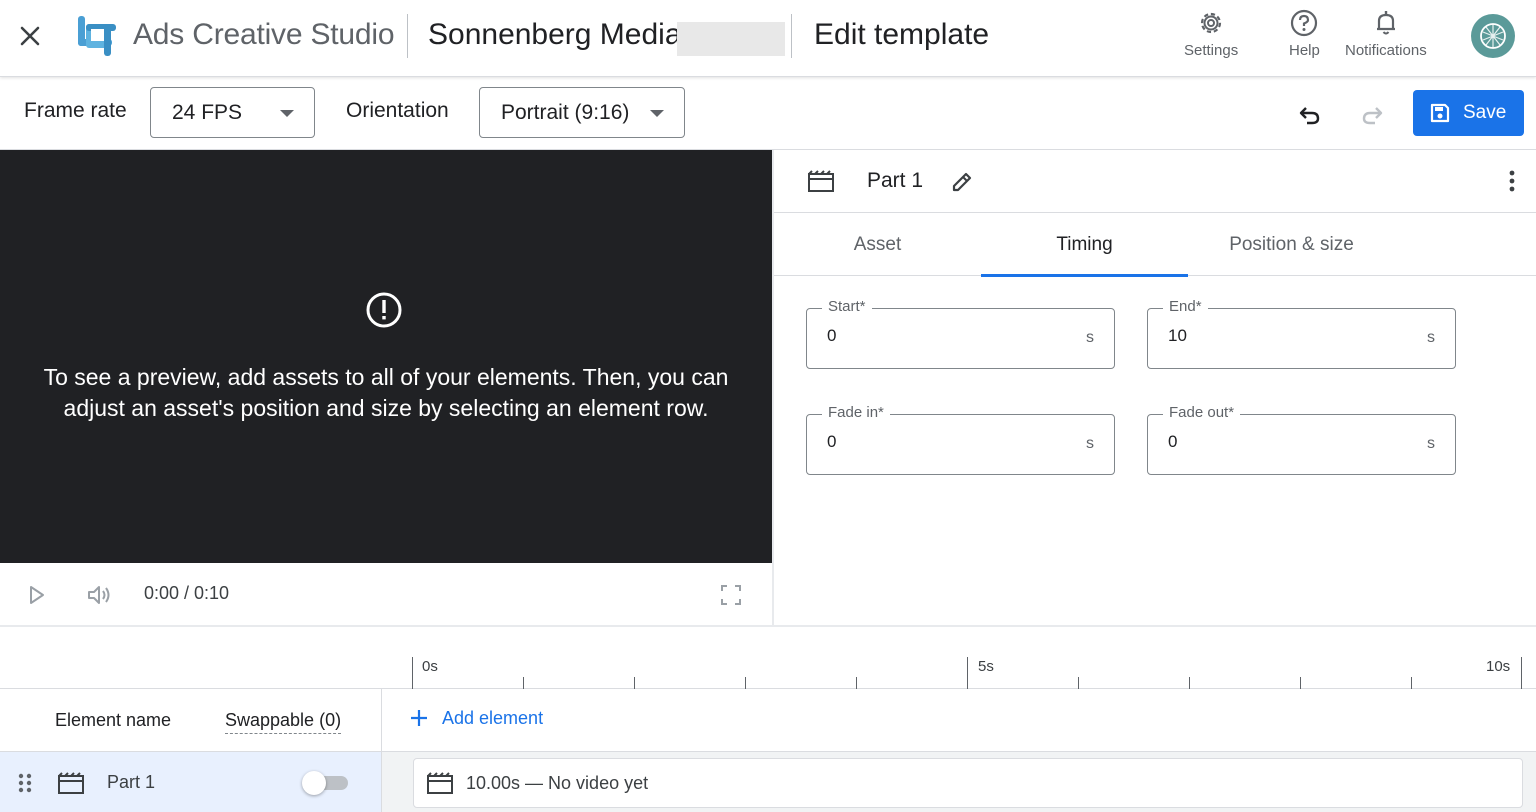 This screenshot has width=1536, height=812. What do you see at coordinates (1431, 443) in the screenshot?
I see `fade-out-unit: s` at bounding box center [1431, 443].